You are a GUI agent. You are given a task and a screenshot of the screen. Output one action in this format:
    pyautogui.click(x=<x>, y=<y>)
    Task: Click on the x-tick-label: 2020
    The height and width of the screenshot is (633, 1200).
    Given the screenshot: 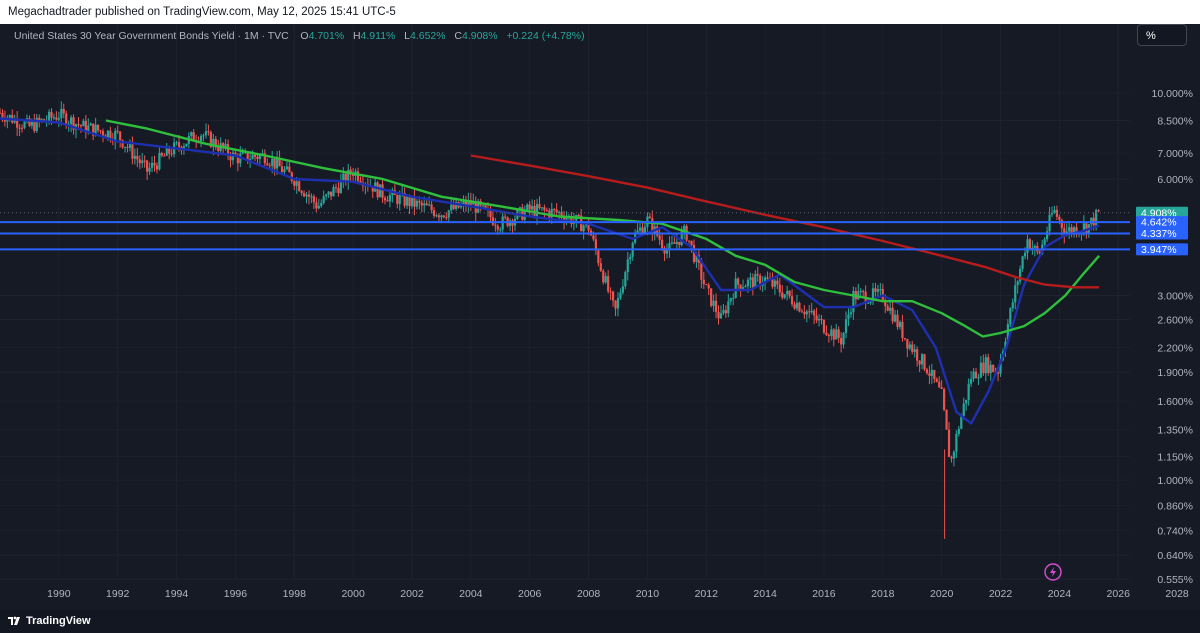 What is the action you would take?
    pyautogui.click(x=942, y=594)
    